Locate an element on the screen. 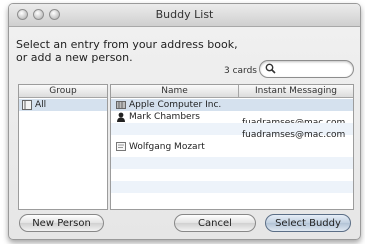 The width and height of the screenshot is (365, 244). table-row: fuadramses@mac.com is located at coordinates (232, 131).